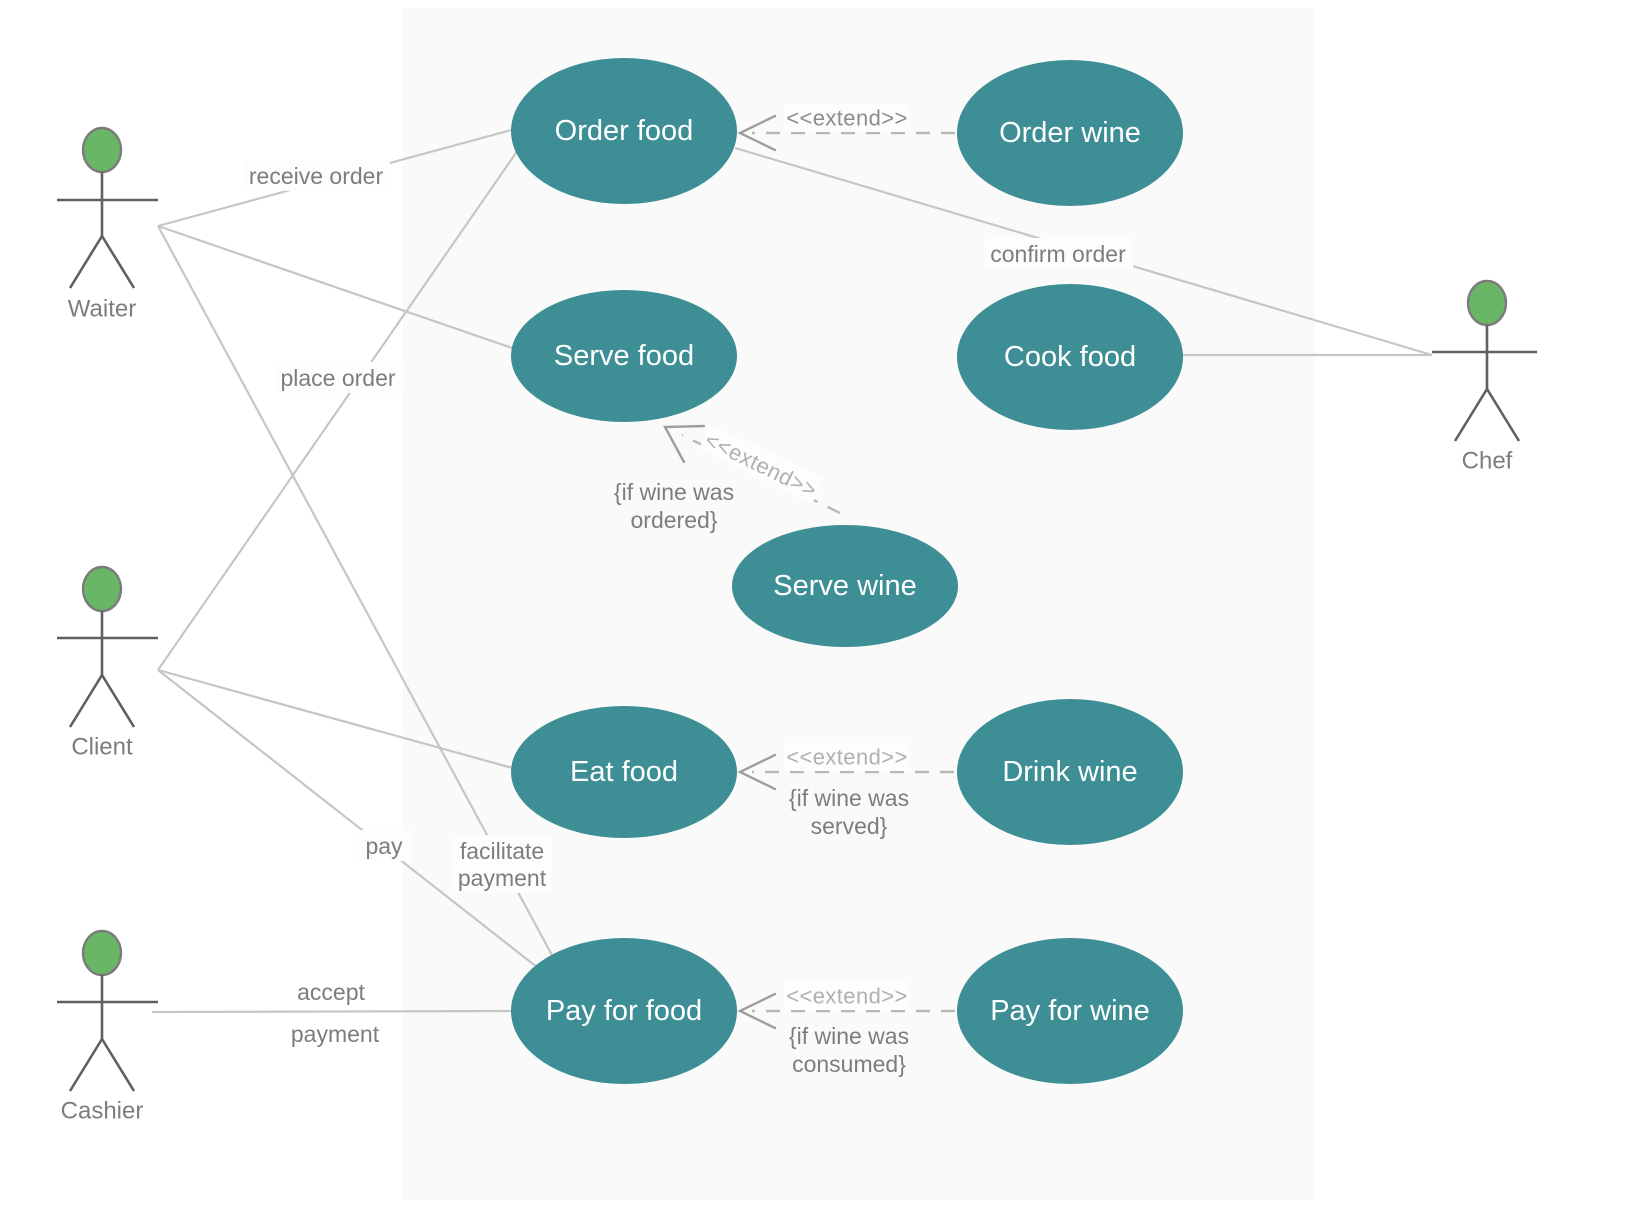 The height and width of the screenshot is (1210, 1638). What do you see at coordinates (674, 520) in the screenshot?
I see `extend-condition-serve-food-line2: ordered}` at bounding box center [674, 520].